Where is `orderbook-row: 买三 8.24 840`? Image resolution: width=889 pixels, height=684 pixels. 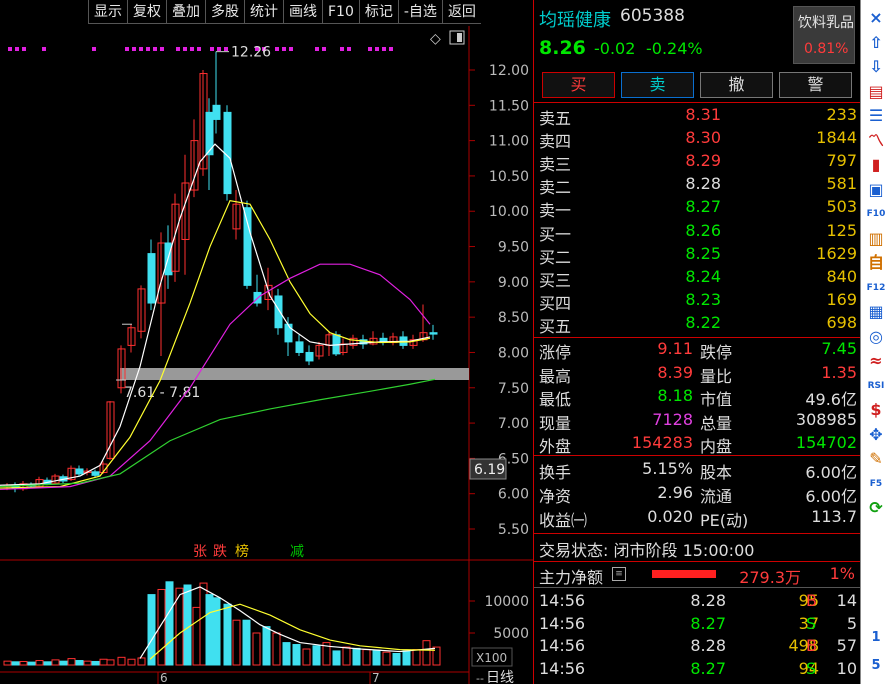
orderbook-row: 买三 8.24 840 is located at coordinates (697, 278).